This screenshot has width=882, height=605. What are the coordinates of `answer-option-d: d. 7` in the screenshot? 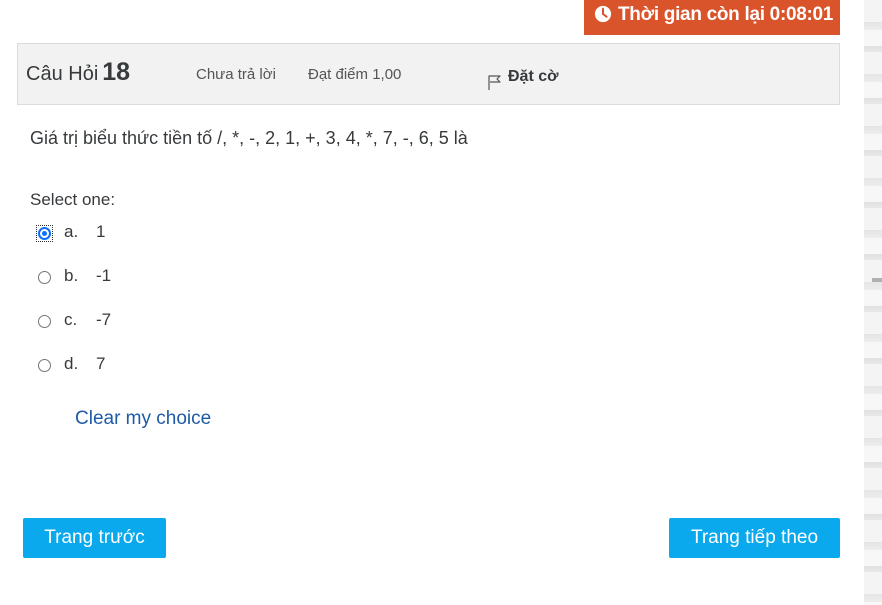 It's located at (74, 376).